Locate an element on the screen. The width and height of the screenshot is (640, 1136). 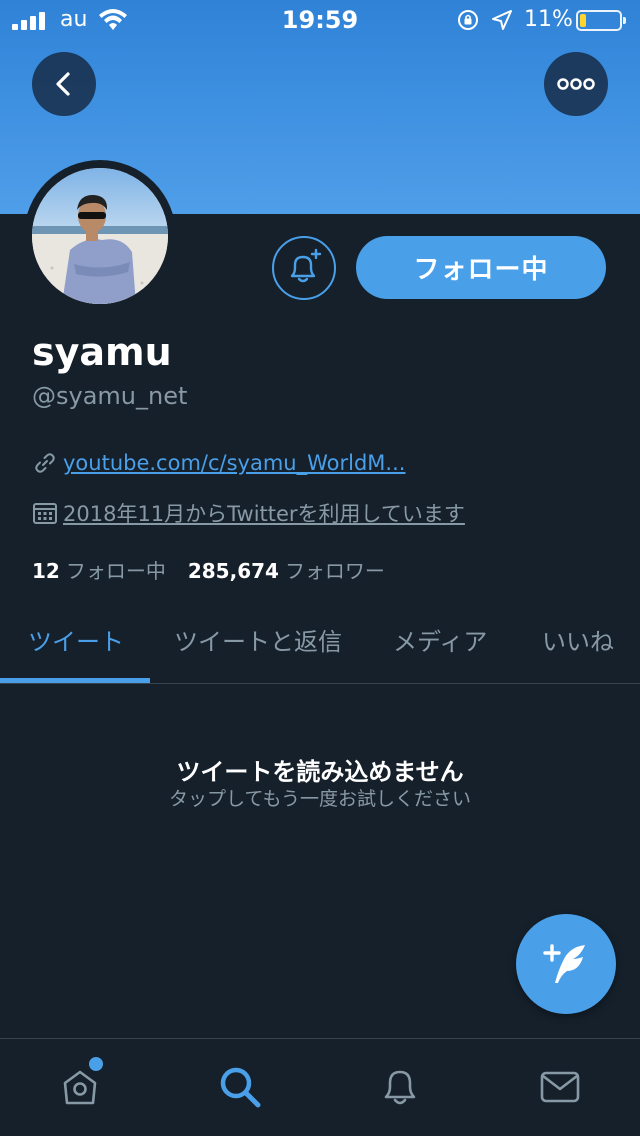
messages-icon is located at coordinates (560, 1087).